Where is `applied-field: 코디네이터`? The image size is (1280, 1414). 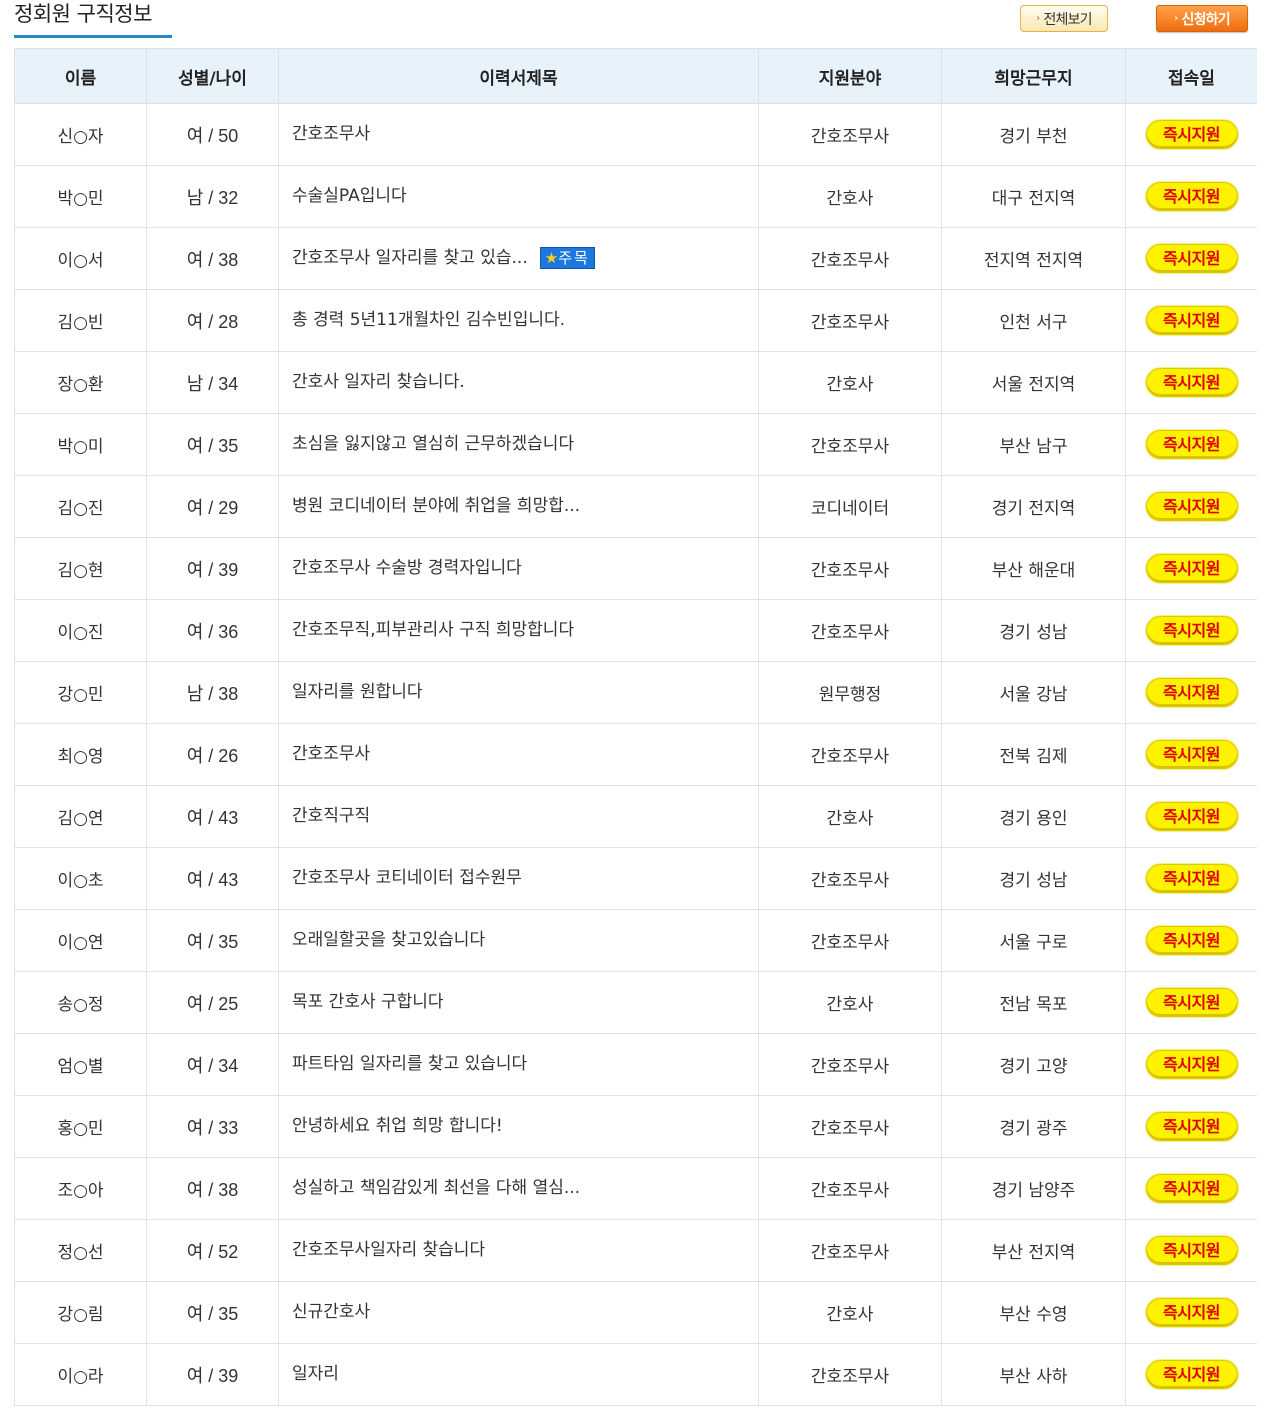 applied-field: 코디네이터 is located at coordinates (850, 506).